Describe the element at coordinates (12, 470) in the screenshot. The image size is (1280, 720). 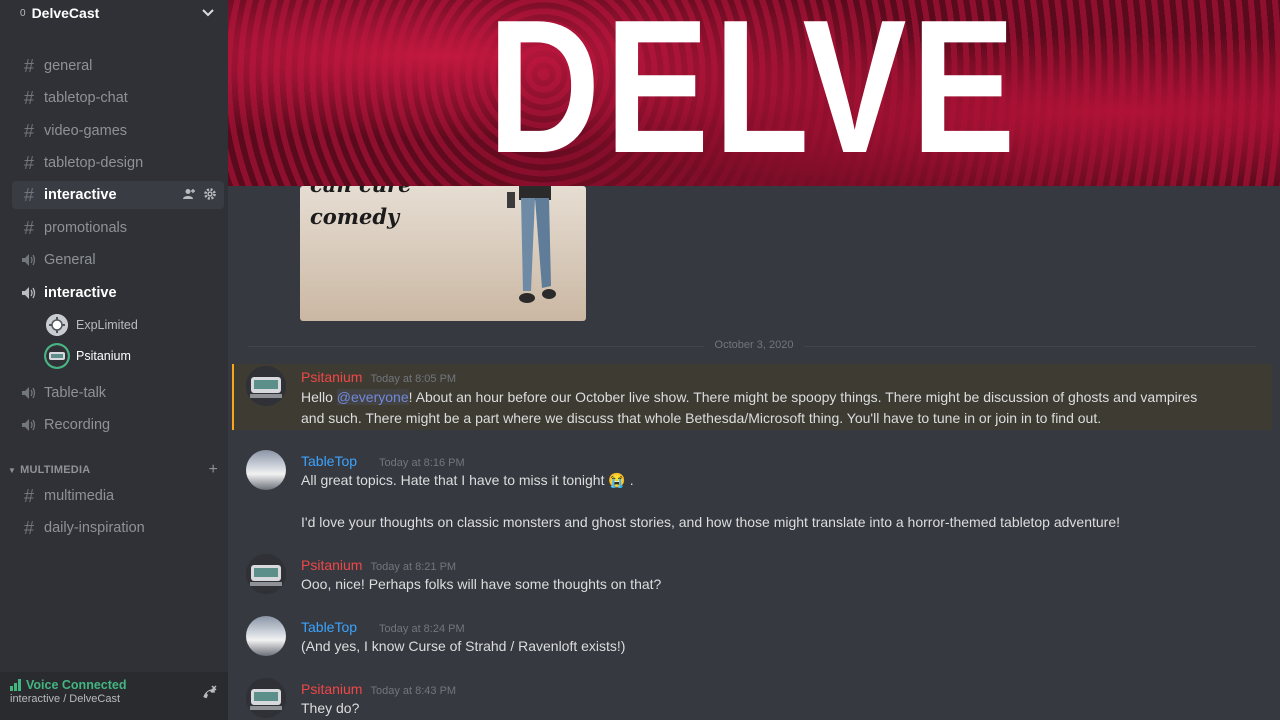
I see `chevron-down-icon: ▼` at that location.